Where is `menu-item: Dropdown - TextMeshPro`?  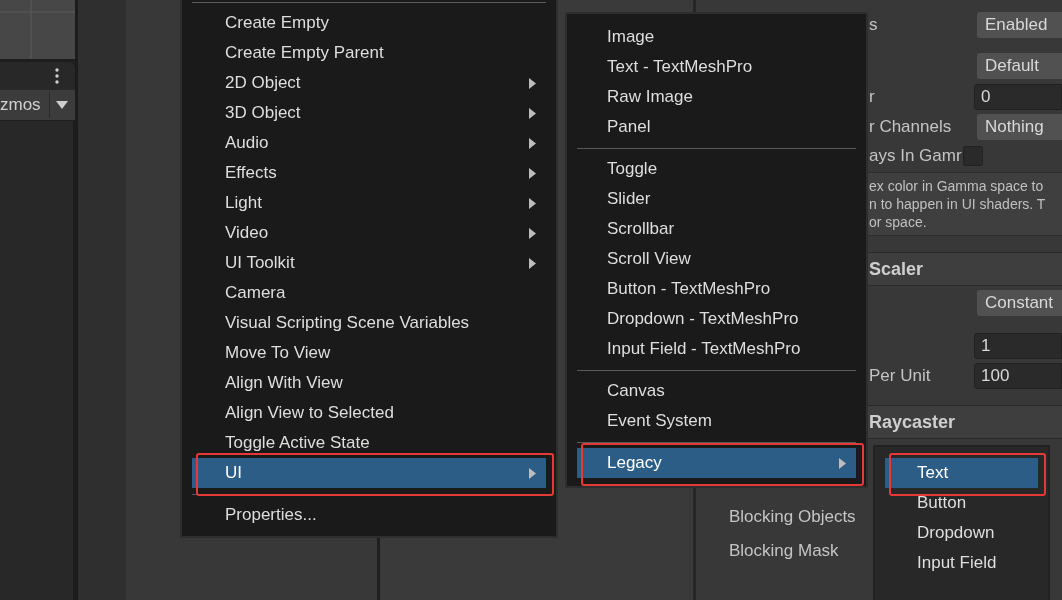
menu-item: Dropdown - TextMeshPro is located at coordinates (716, 319).